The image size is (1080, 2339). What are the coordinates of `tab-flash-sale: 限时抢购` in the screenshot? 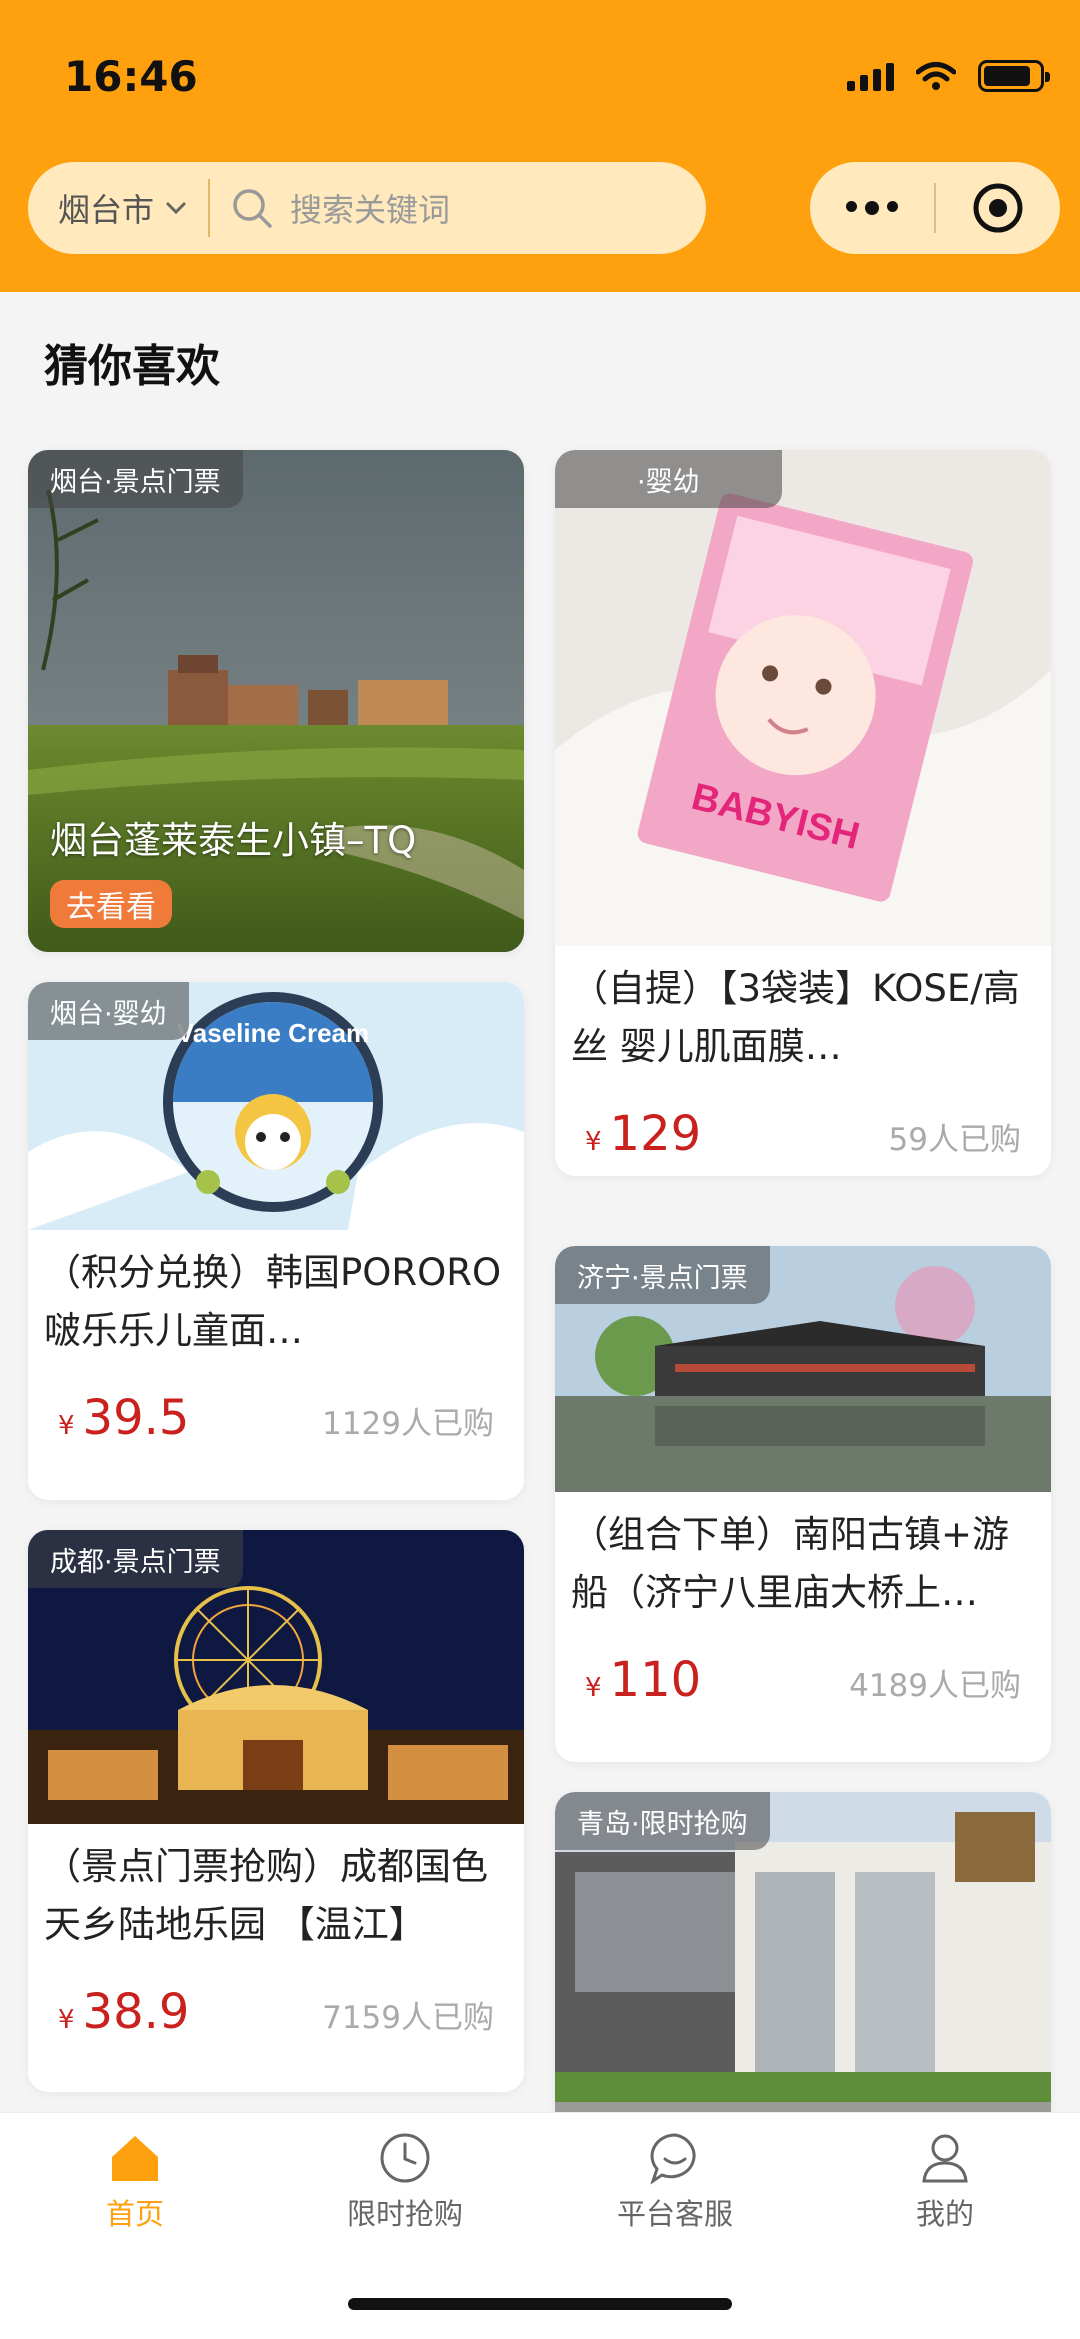 It's located at (405, 2182).